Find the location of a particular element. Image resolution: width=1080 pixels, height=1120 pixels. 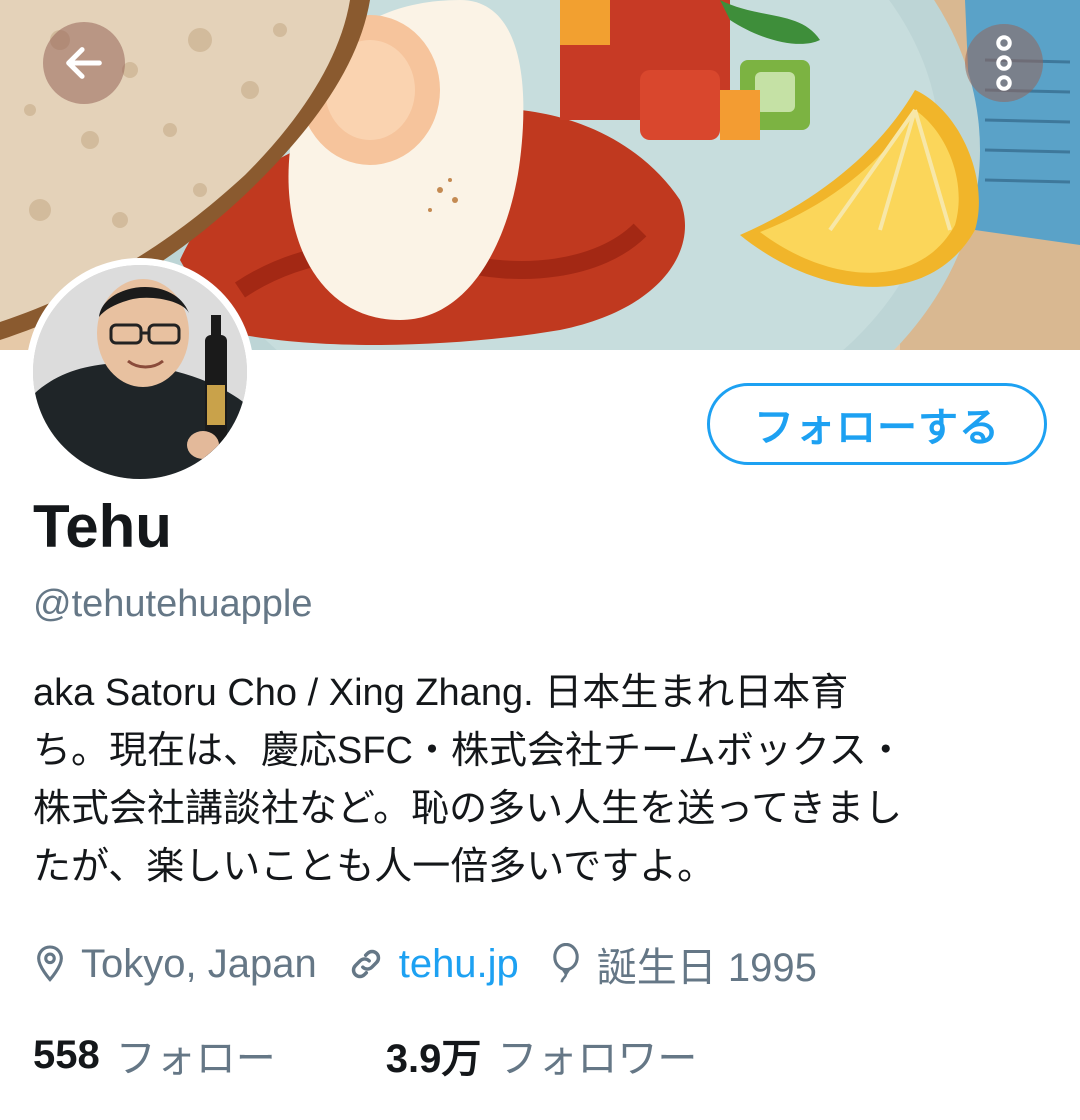

website-item: tehu.jp is located at coordinates (433, 964).